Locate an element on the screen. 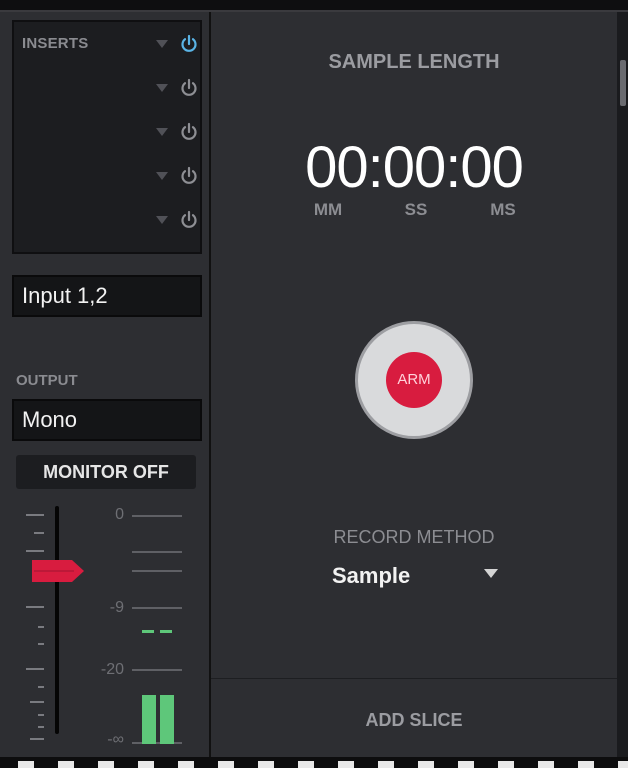 The height and width of the screenshot is (768, 628). meter-label-20: -20 is located at coordinates (112, 669).